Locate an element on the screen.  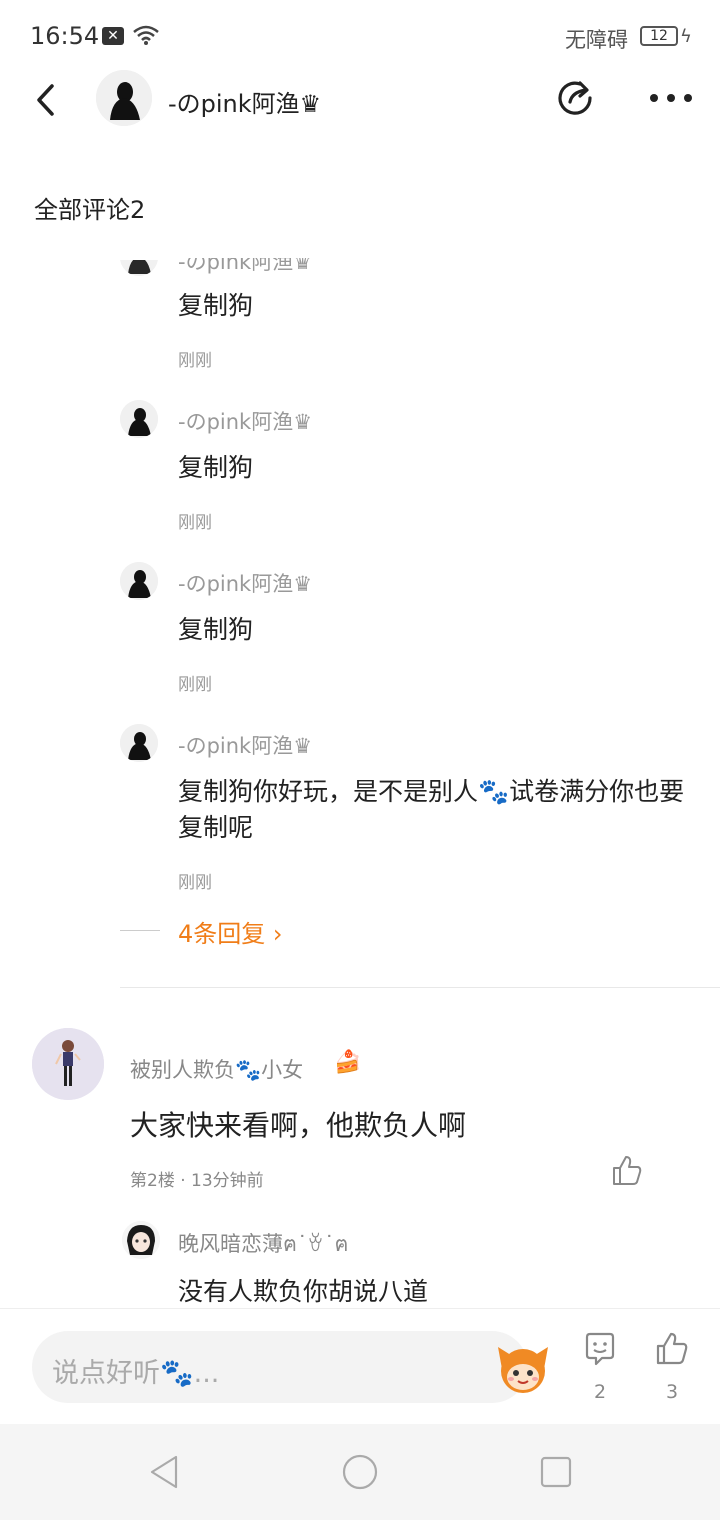
system-nav-bar is located at coordinates (360, 1472).